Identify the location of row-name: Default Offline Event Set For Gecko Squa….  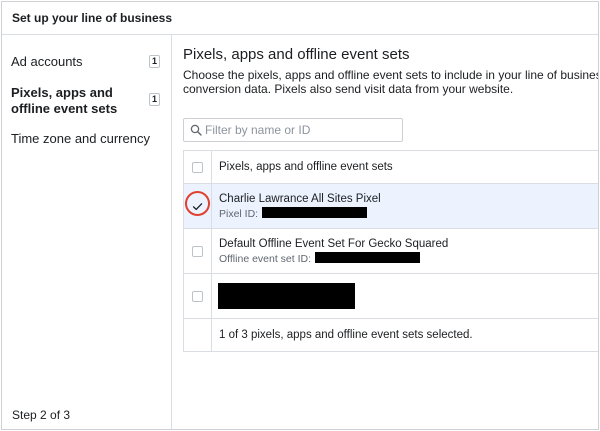
(334, 244).